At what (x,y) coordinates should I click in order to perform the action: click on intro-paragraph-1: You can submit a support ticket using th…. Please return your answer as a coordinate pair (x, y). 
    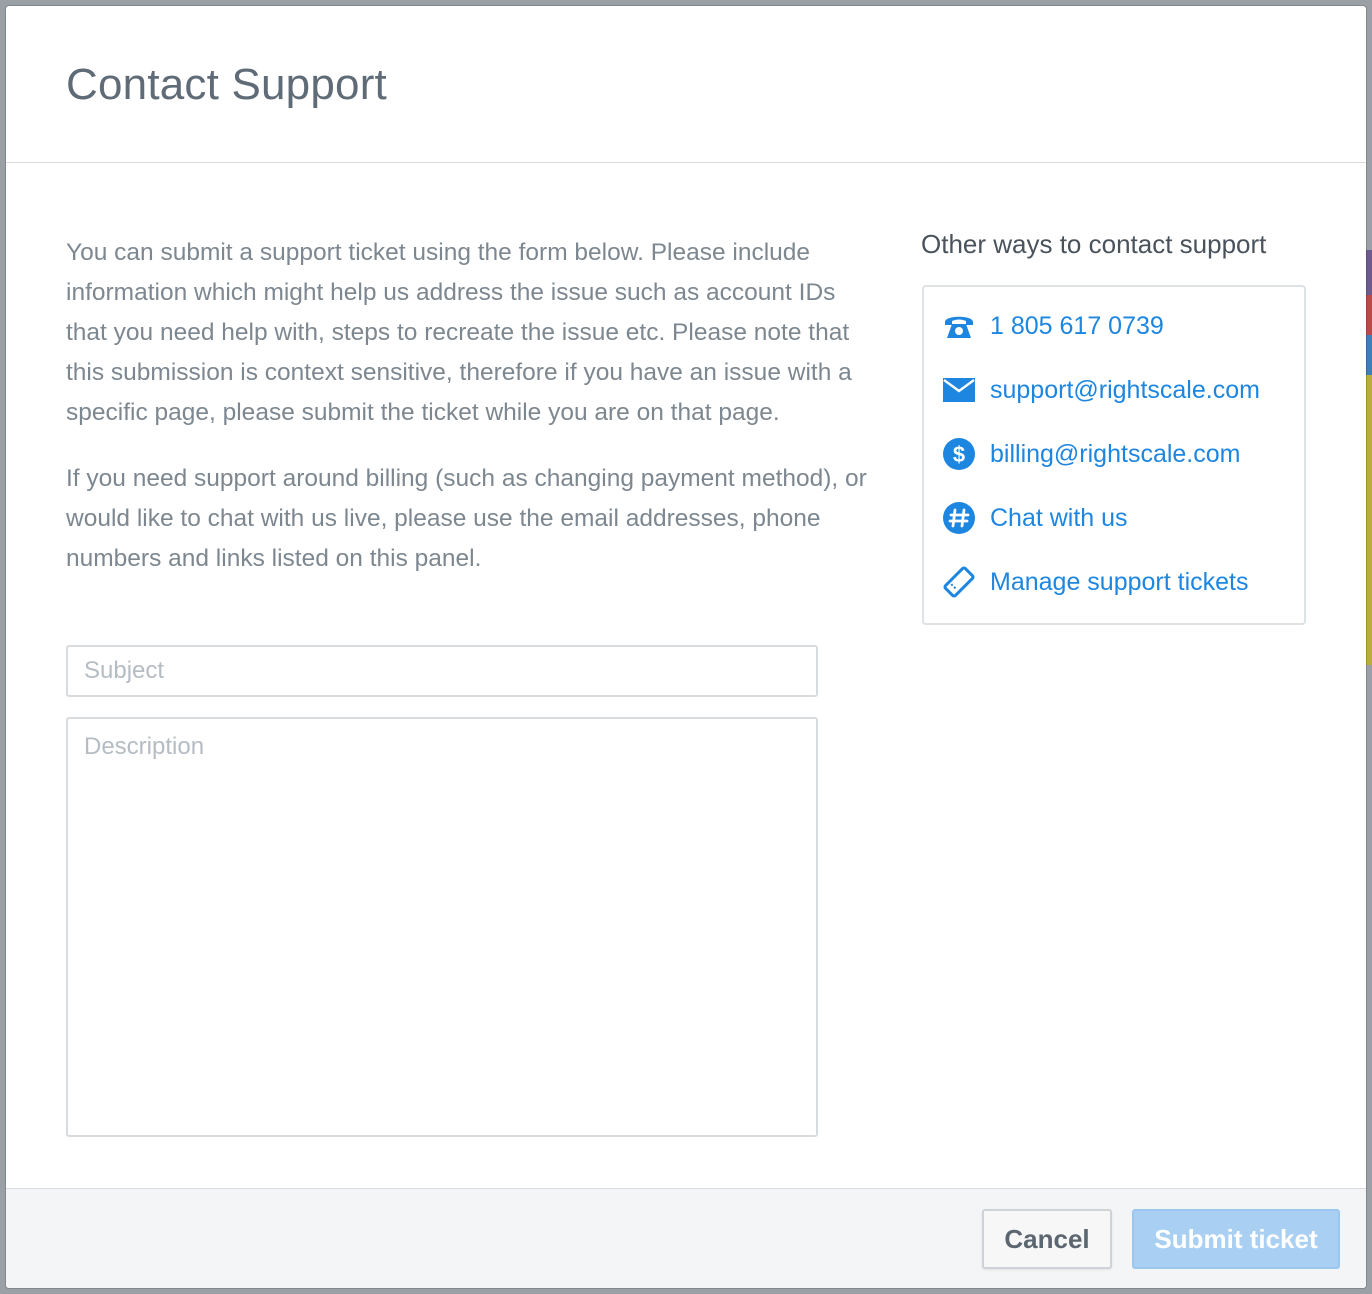
    Looking at the image, I should click on (459, 332).